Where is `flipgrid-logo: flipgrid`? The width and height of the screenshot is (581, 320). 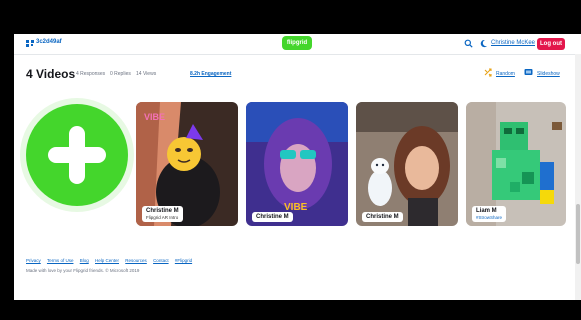
flipgrid-logo: flipgrid is located at coordinates (297, 43).